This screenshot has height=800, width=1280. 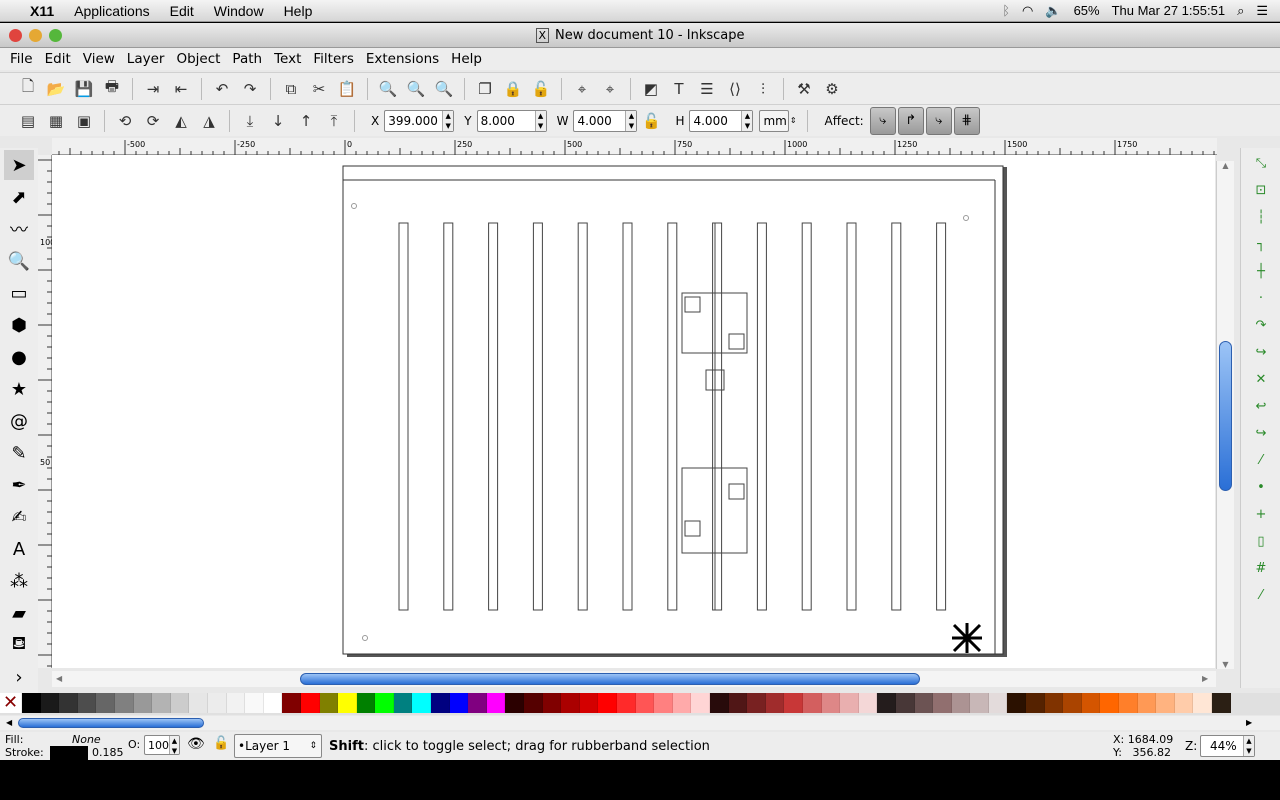 I want to click on preferences-icon: ⚒, so click(x=804, y=89).